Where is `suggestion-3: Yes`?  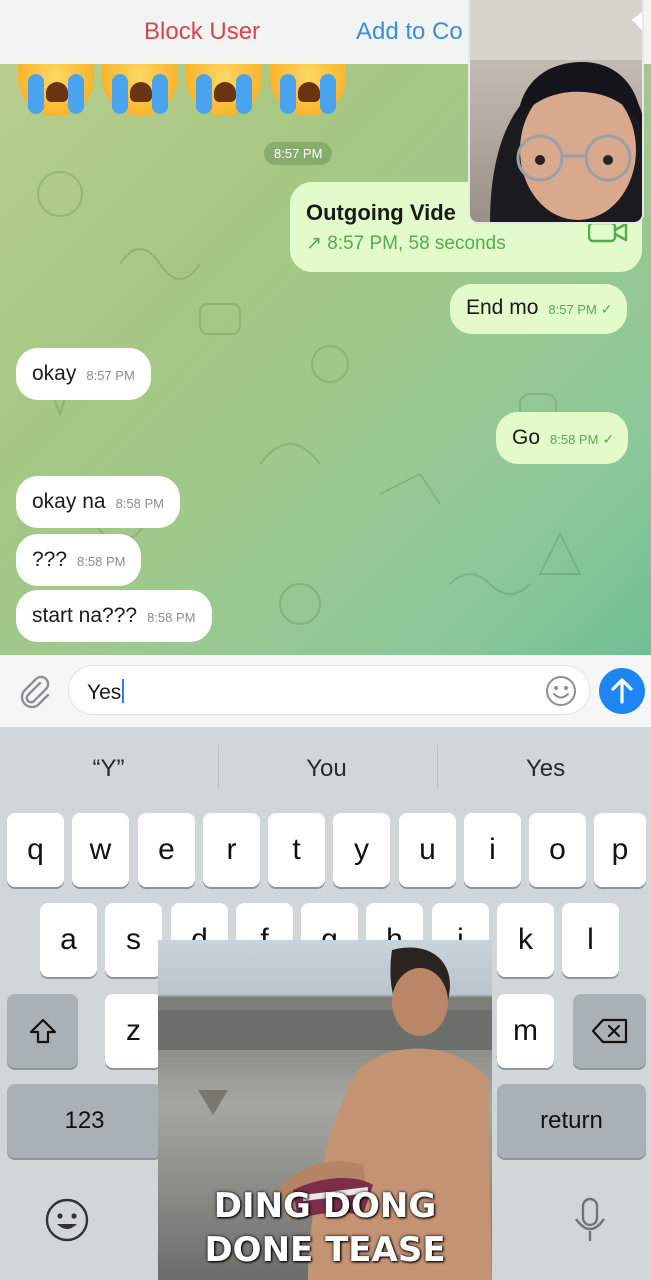 suggestion-3: Yes is located at coordinates (544, 769).